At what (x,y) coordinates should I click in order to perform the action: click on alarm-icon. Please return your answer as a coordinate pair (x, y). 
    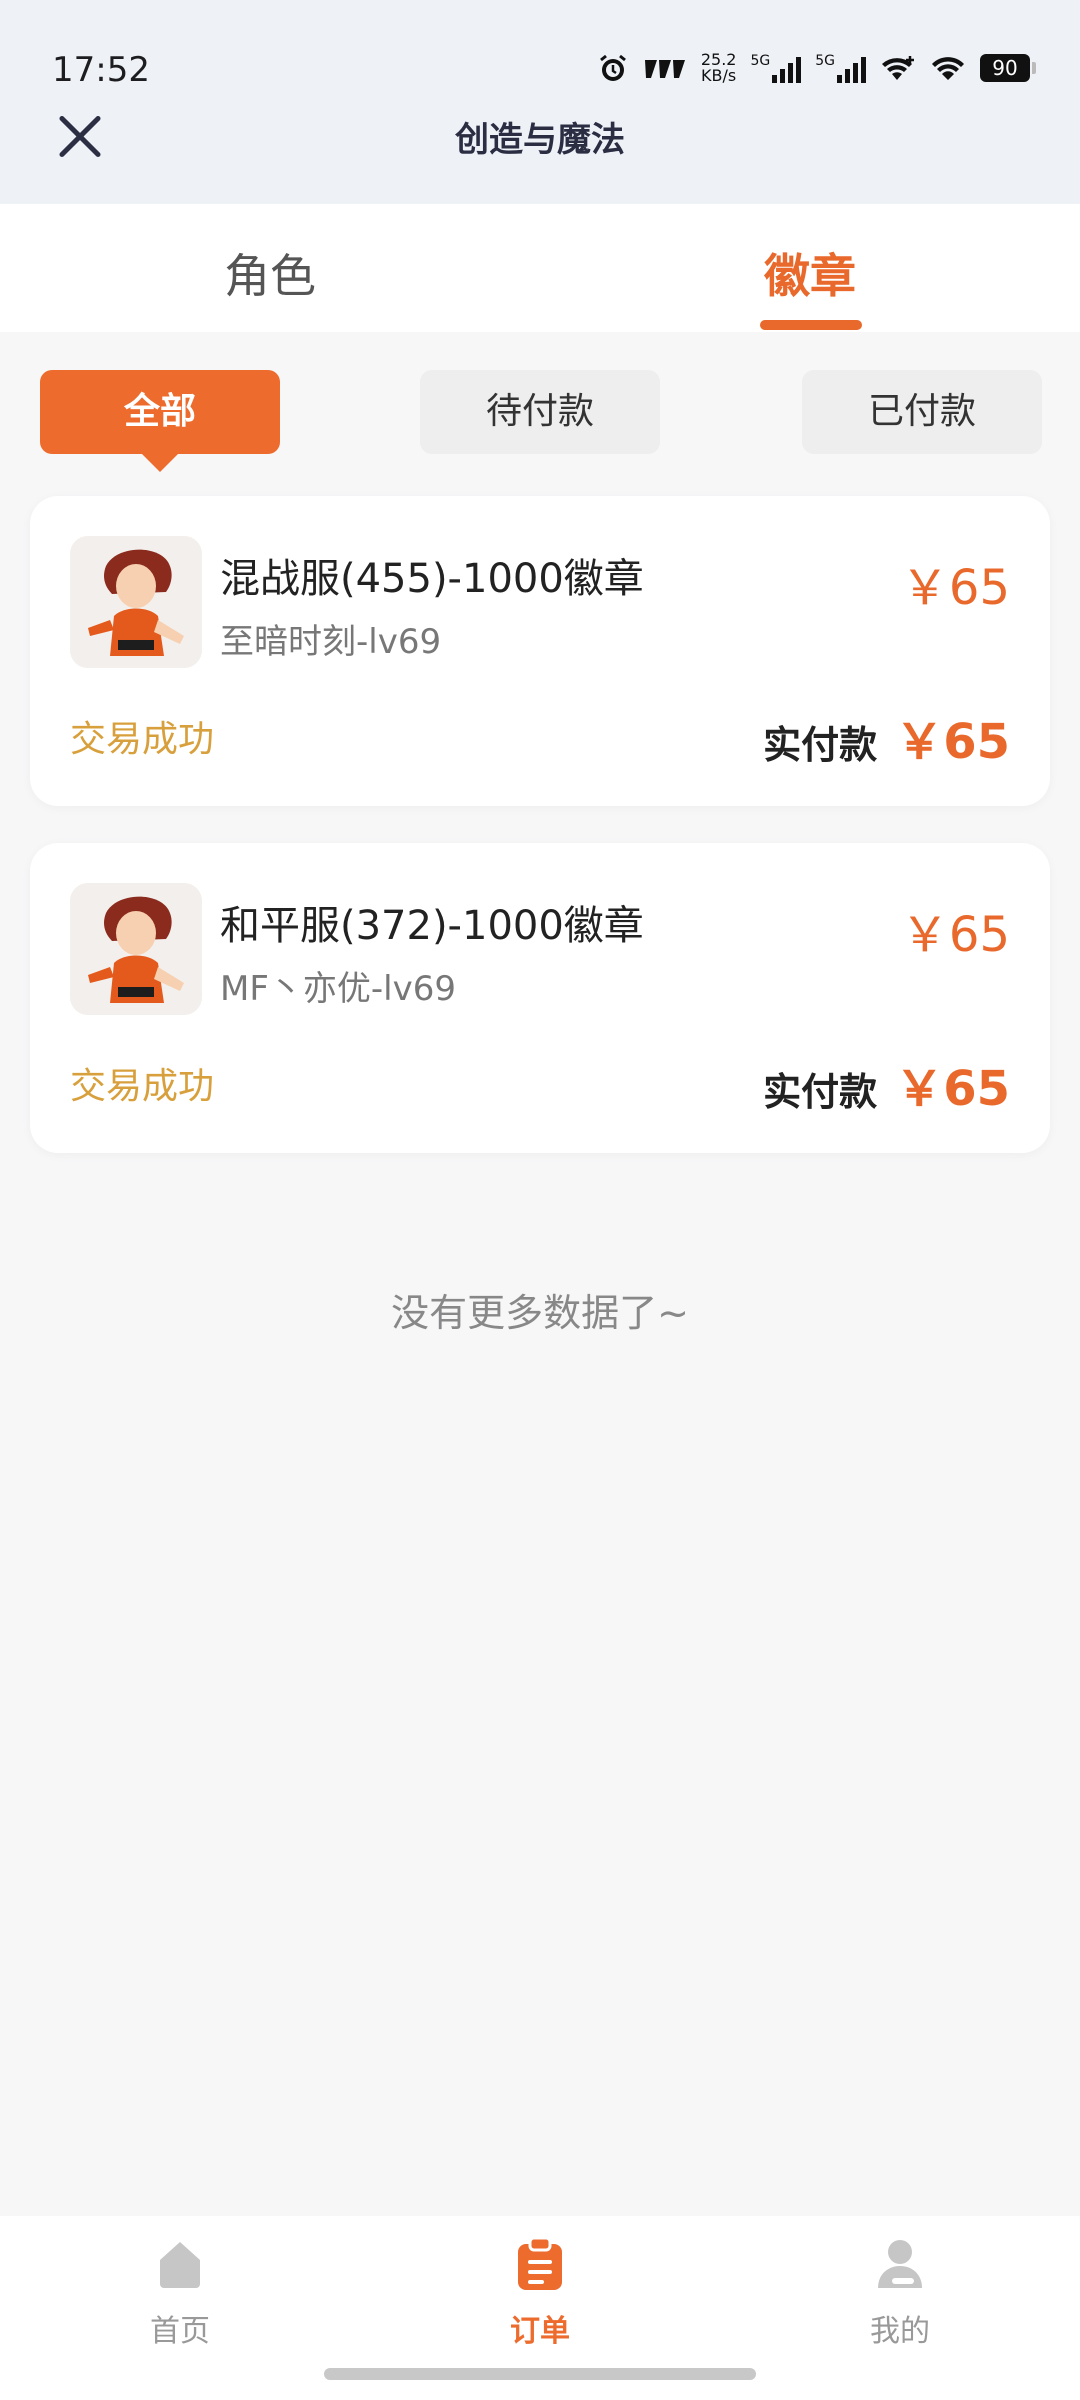
    Looking at the image, I should click on (612, 67).